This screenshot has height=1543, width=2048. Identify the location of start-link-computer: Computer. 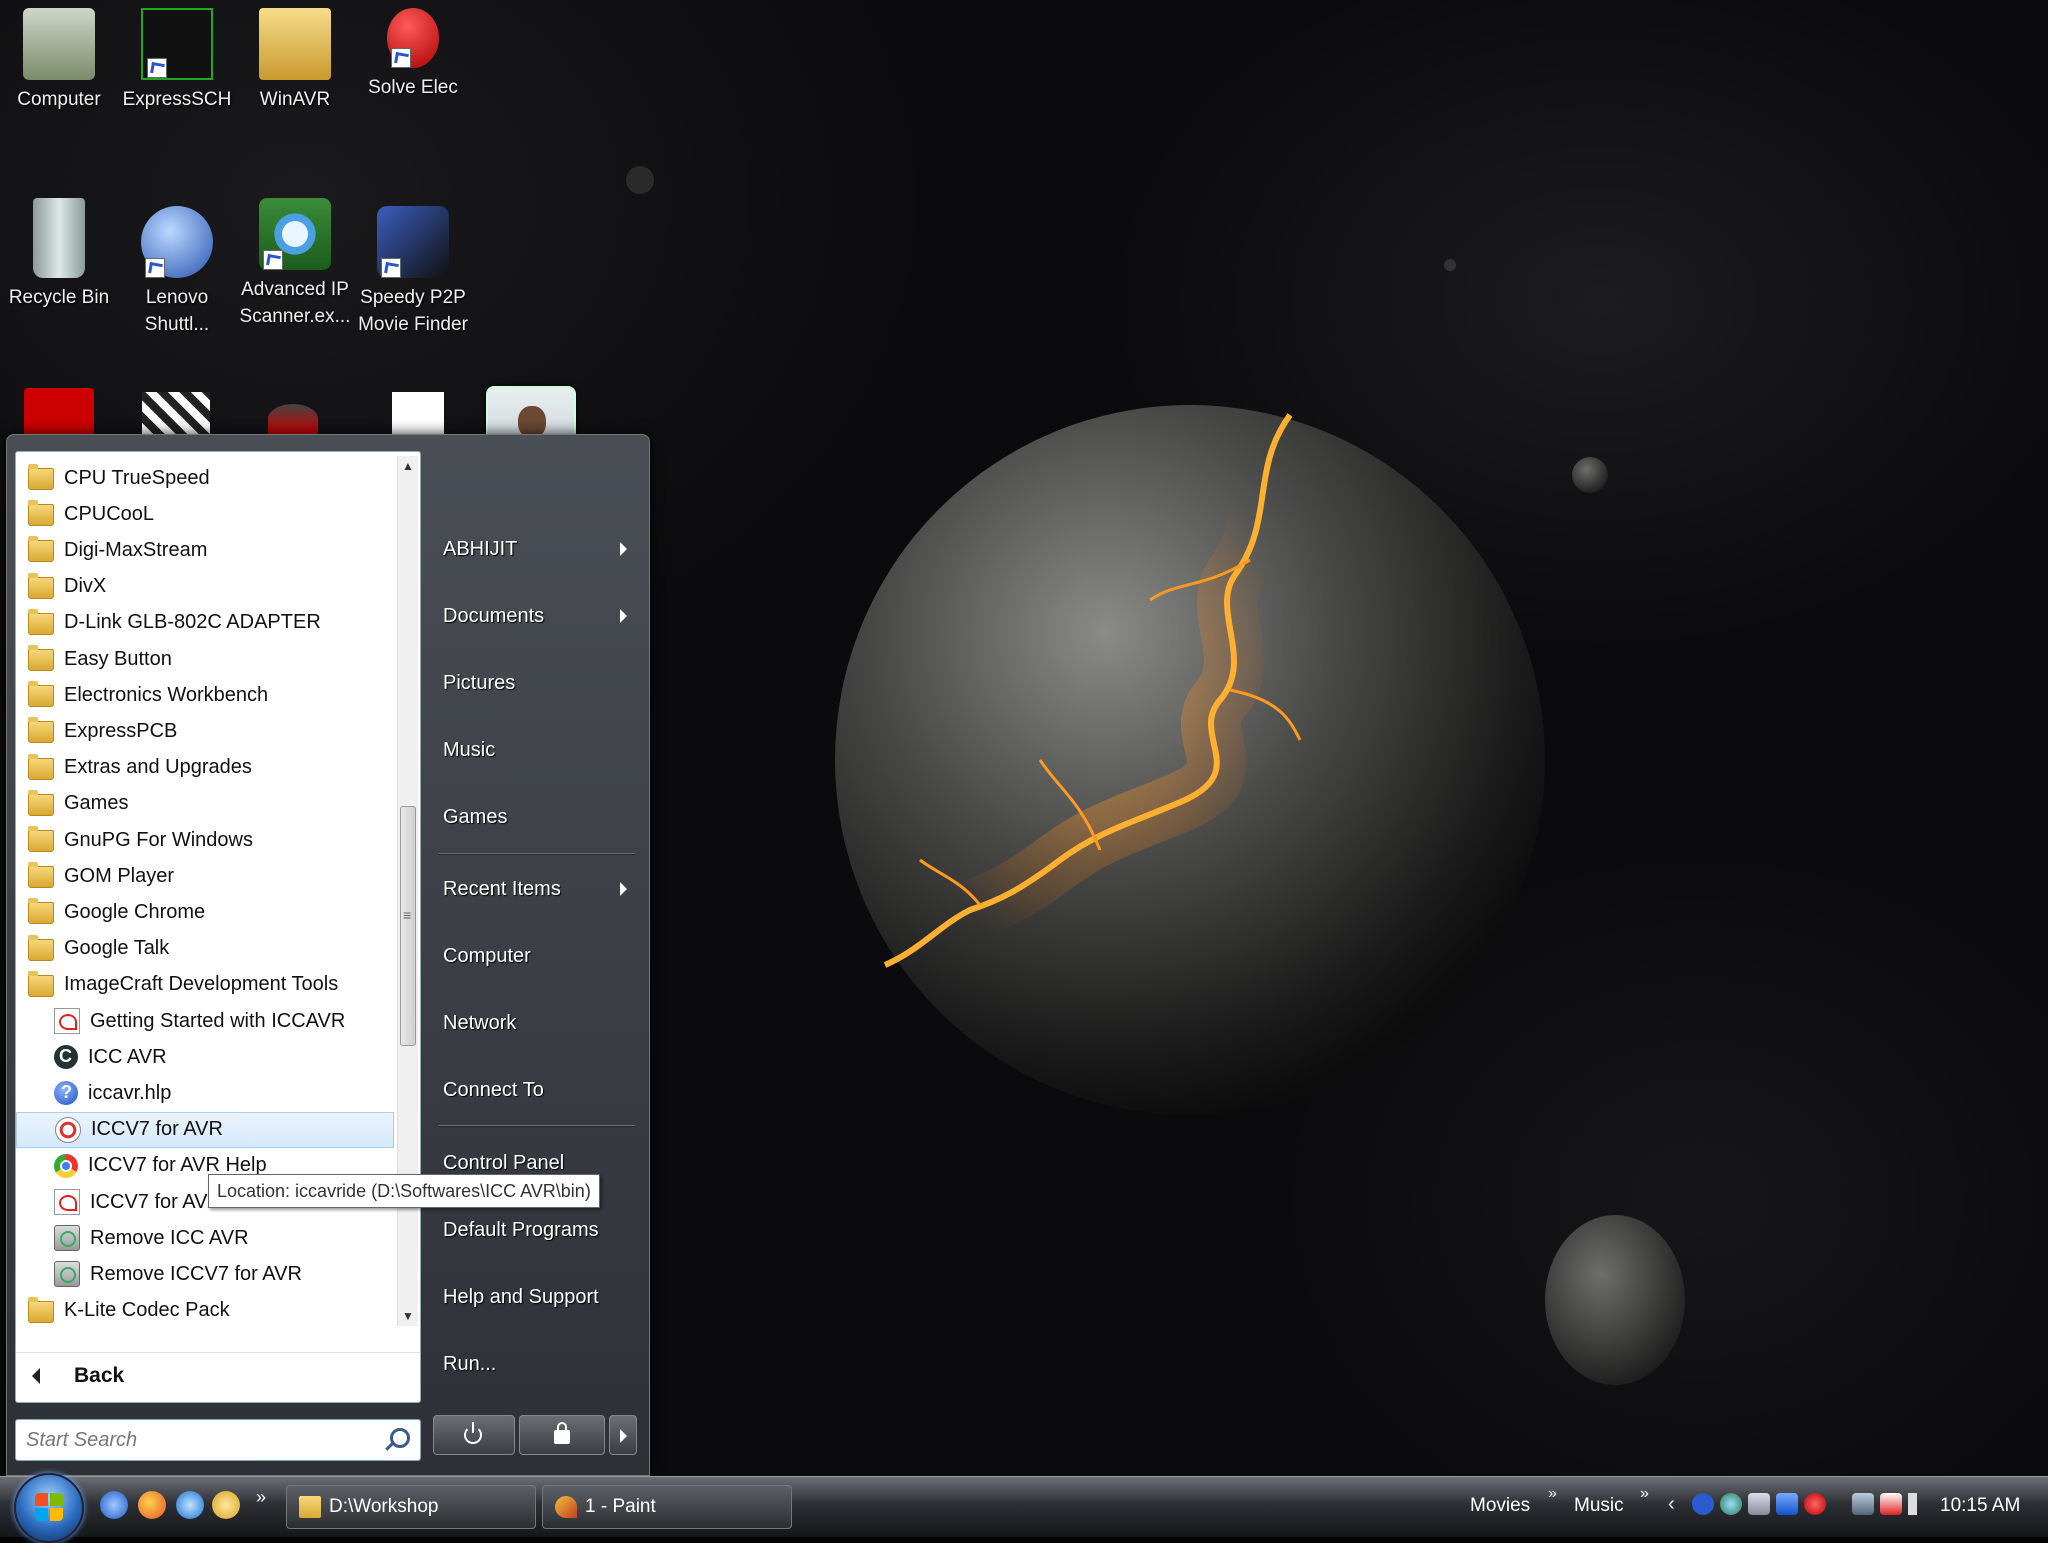
(546, 956).